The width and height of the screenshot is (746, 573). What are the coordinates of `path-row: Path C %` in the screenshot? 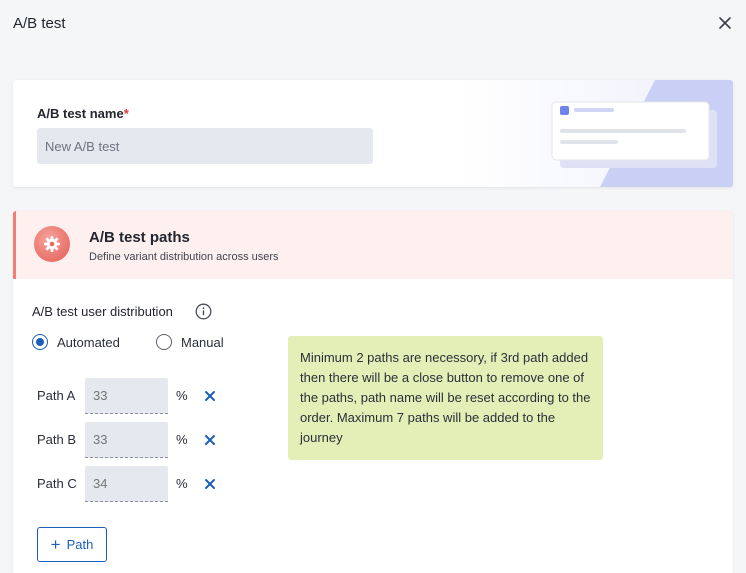 It's located at (136, 484).